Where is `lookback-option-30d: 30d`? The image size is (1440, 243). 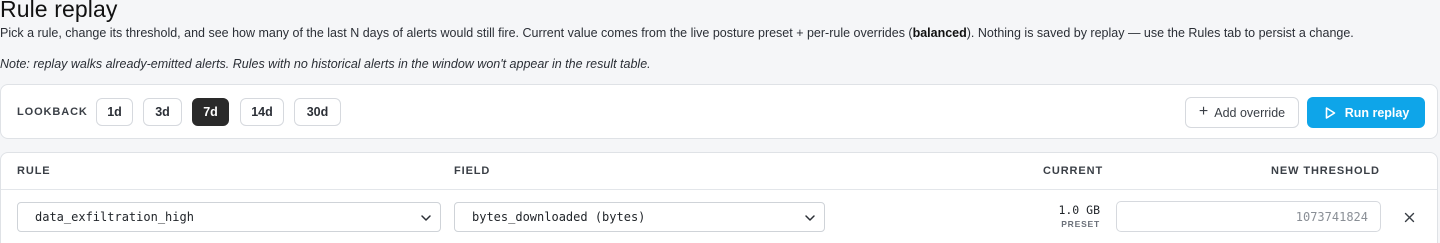
lookback-option-30d: 30d is located at coordinates (317, 112).